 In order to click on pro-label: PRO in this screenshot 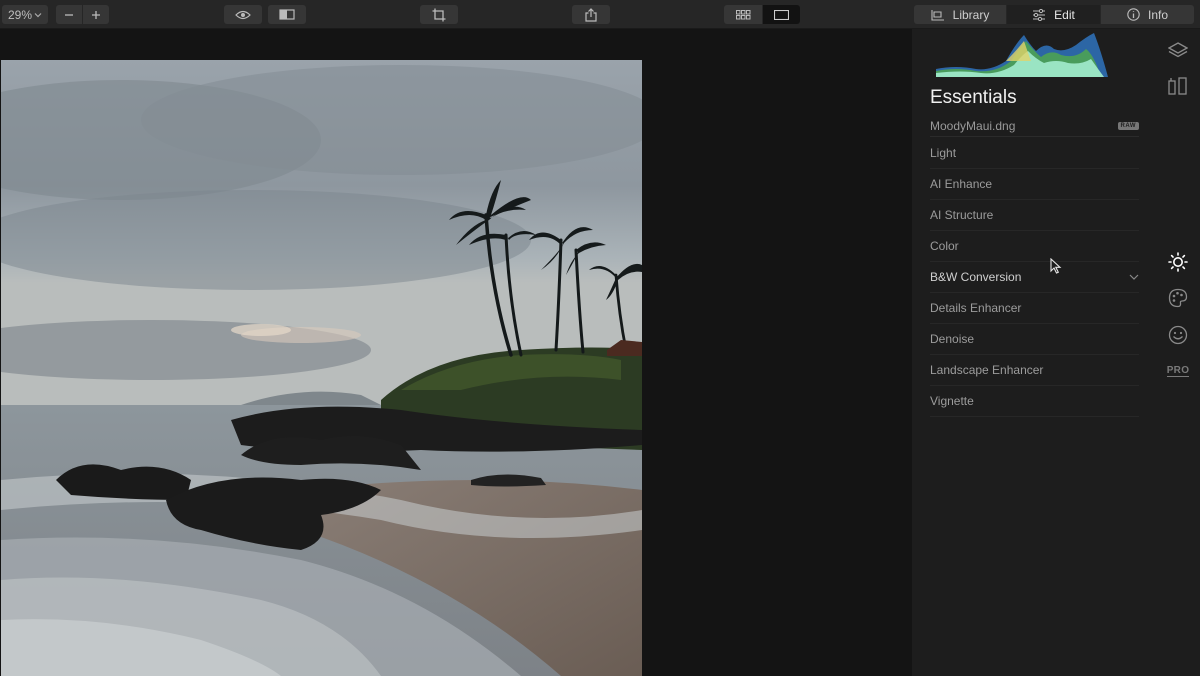, I will do `click(1178, 371)`.